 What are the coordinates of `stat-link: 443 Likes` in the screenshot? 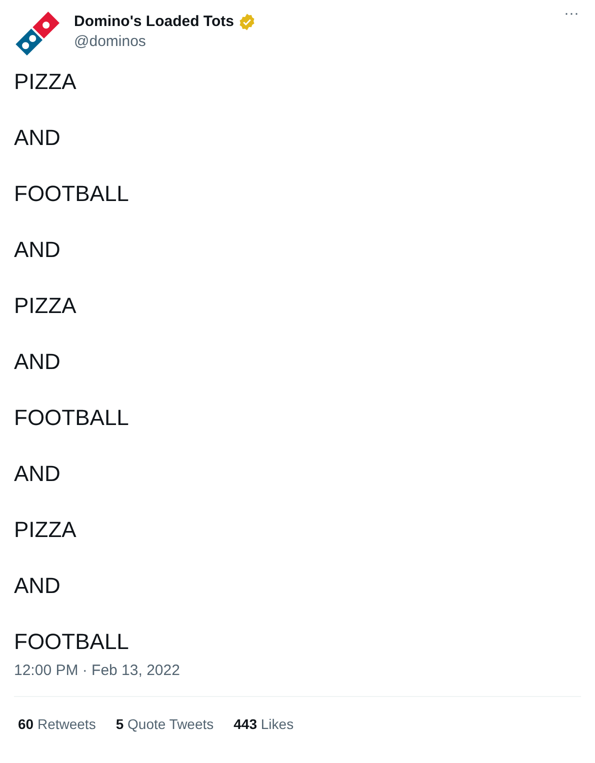 It's located at (264, 724).